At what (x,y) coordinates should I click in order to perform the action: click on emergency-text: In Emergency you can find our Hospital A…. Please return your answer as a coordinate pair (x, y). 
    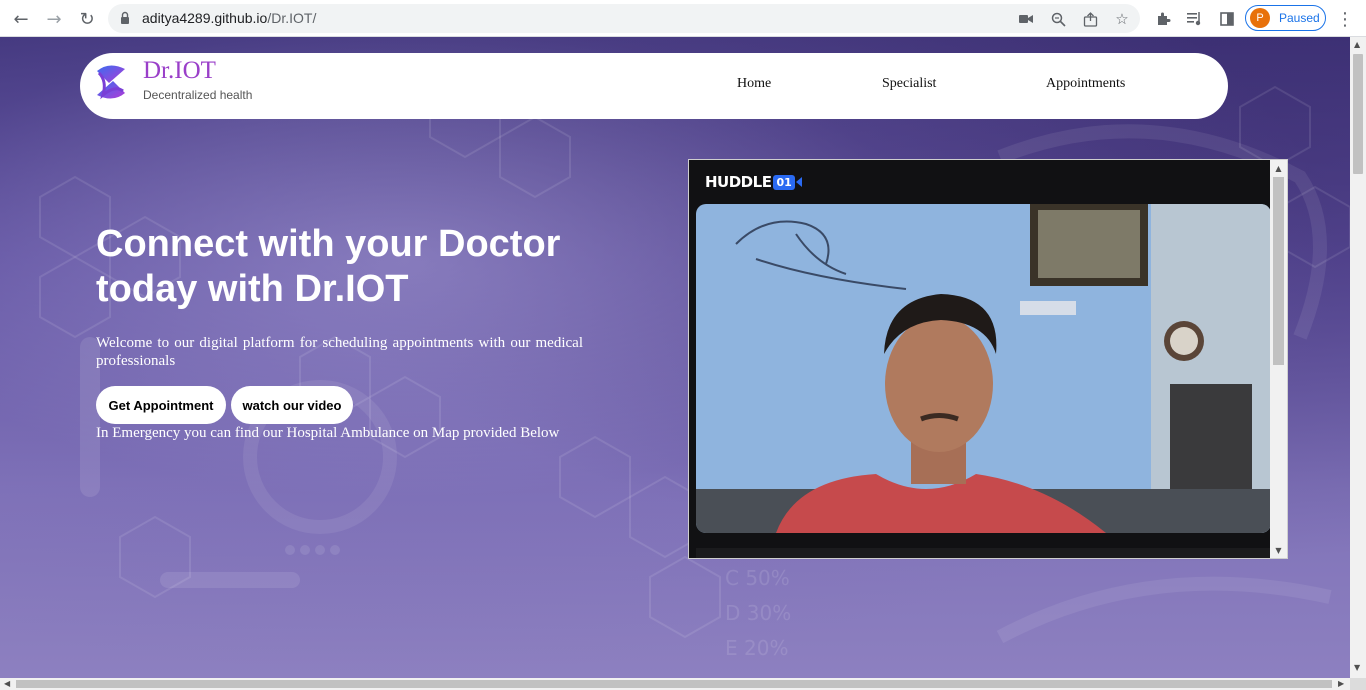
    Looking at the image, I should click on (328, 433).